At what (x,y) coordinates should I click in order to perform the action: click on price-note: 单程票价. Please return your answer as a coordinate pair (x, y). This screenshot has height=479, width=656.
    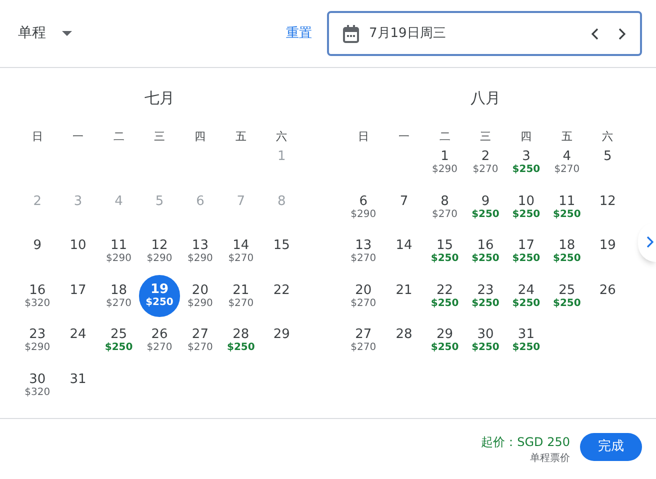
    Looking at the image, I should click on (550, 459).